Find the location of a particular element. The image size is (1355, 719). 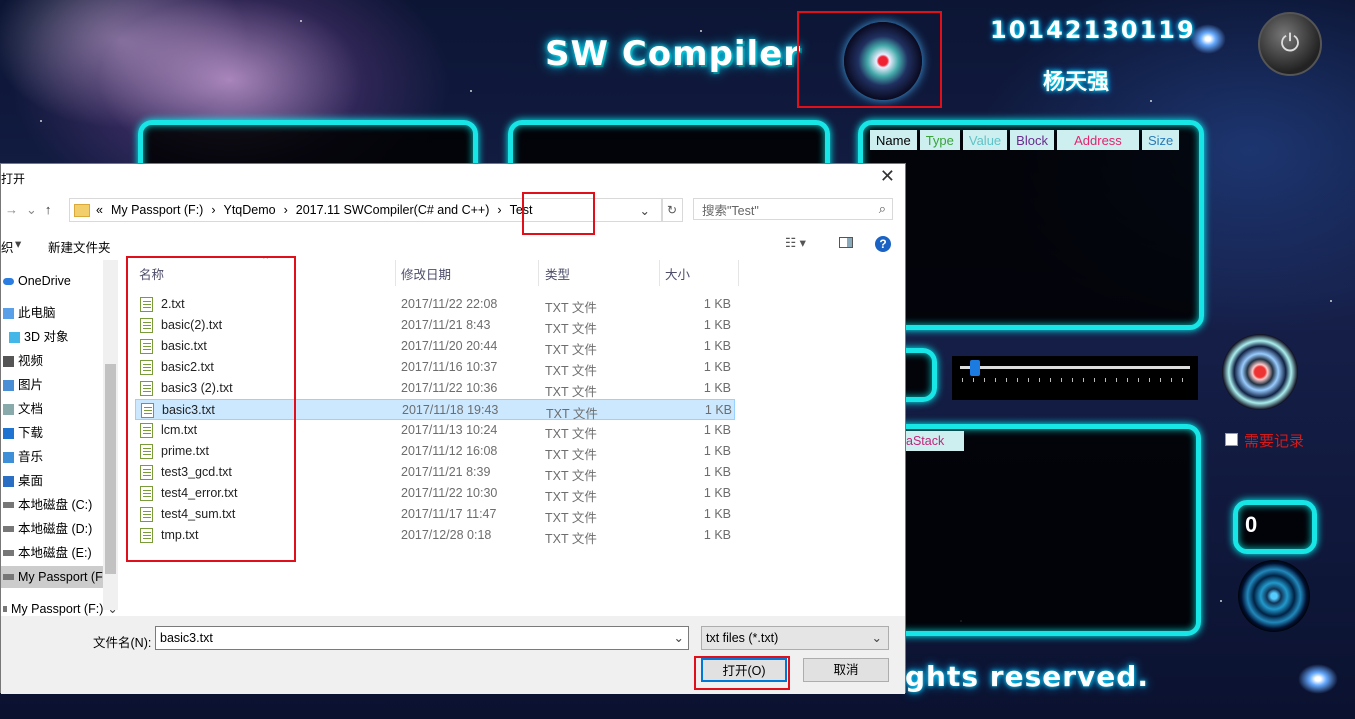

sidebar-item-downloads: 下载 is located at coordinates (22, 433).